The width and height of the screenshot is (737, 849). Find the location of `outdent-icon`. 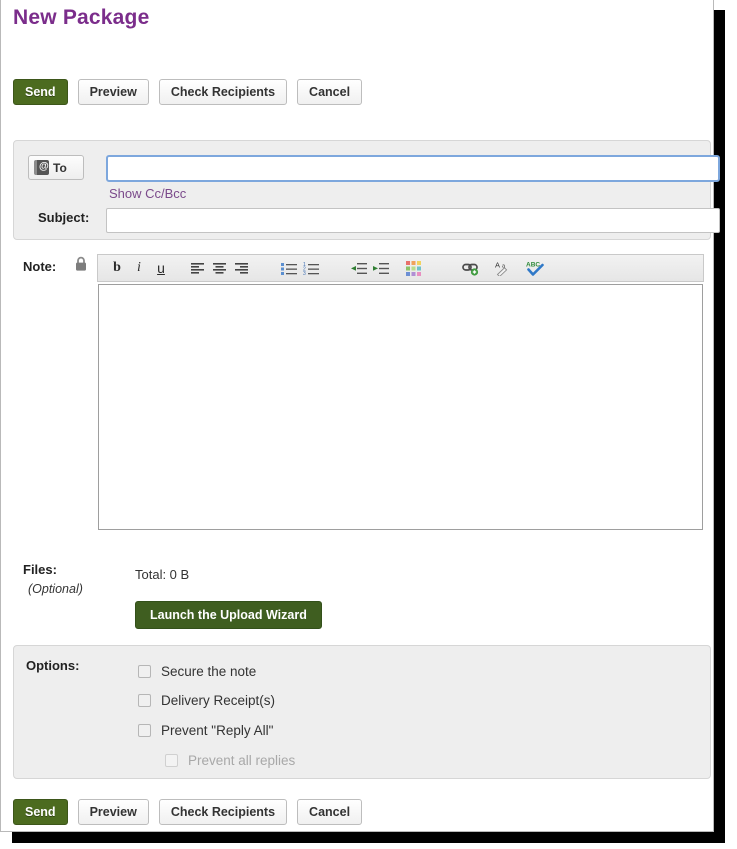

outdent-icon is located at coordinates (359, 268).